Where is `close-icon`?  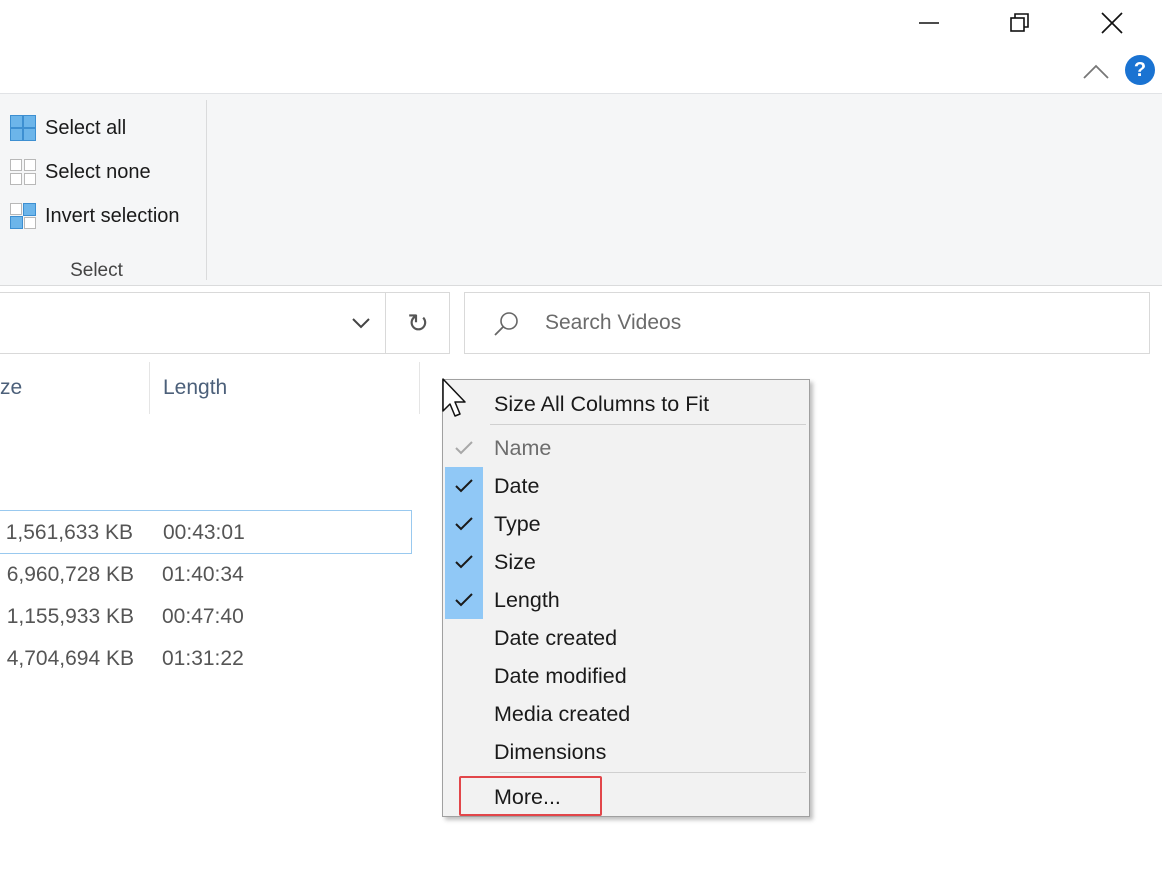 close-icon is located at coordinates (1112, 22).